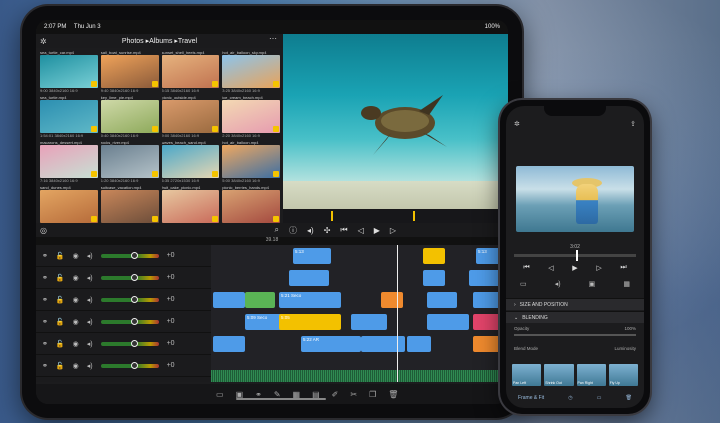 The width and height of the screenshot is (720, 423). What do you see at coordinates (626, 286) in the screenshot?
I see `grid-icon: ▦` at bounding box center [626, 286].